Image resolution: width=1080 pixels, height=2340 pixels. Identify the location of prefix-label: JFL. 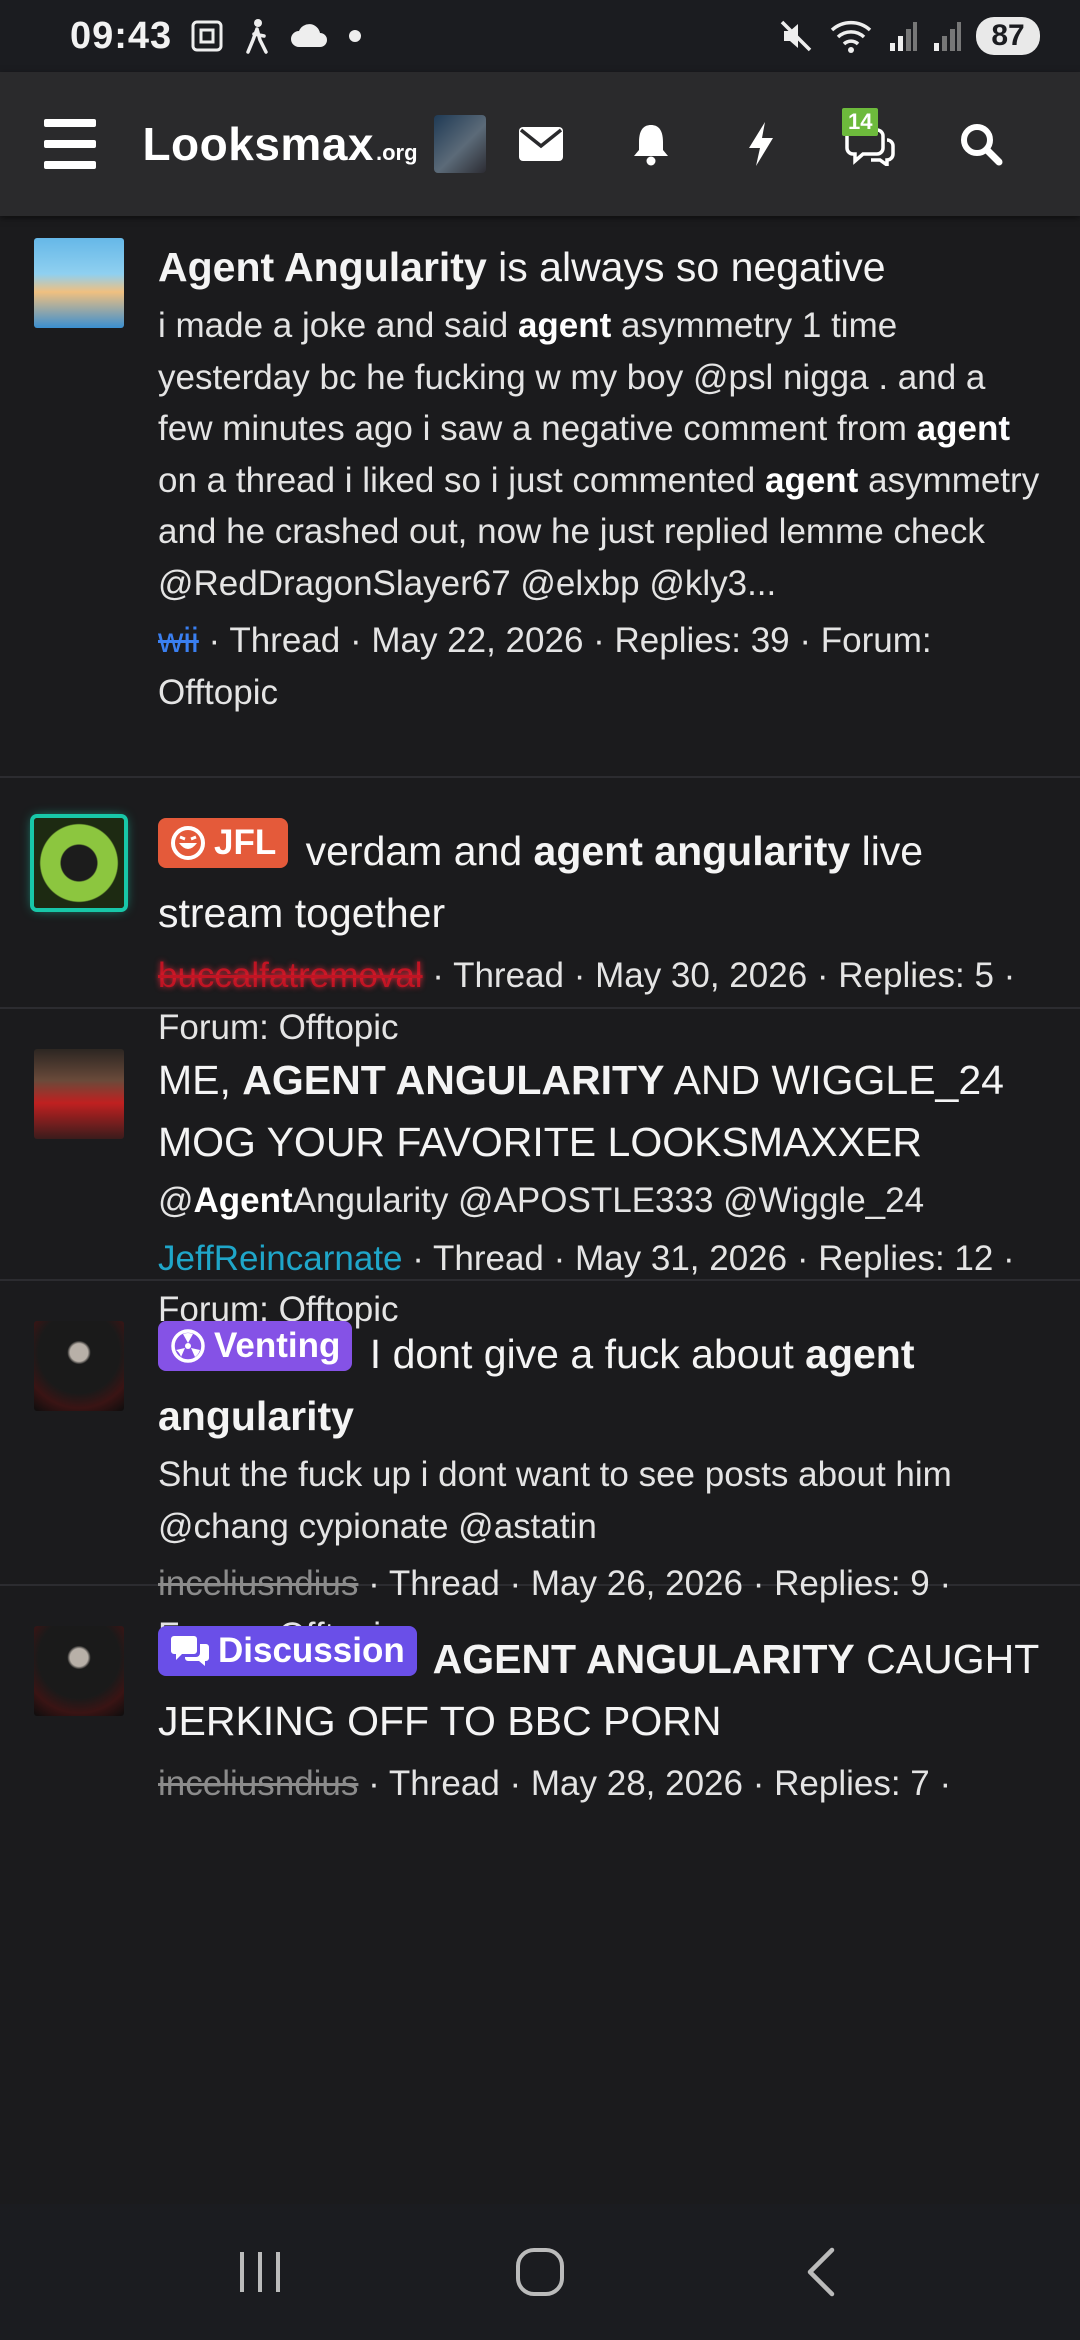
(223, 843).